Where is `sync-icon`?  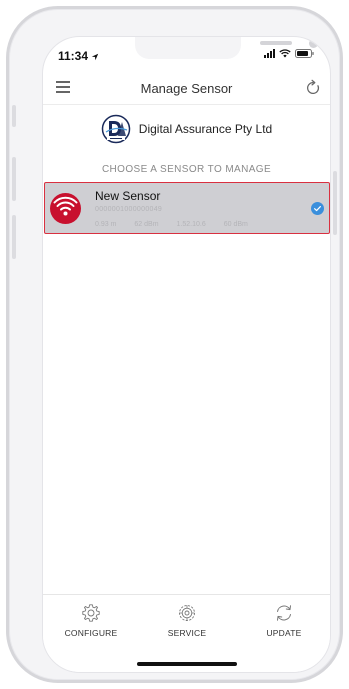 sync-icon is located at coordinates (284, 613).